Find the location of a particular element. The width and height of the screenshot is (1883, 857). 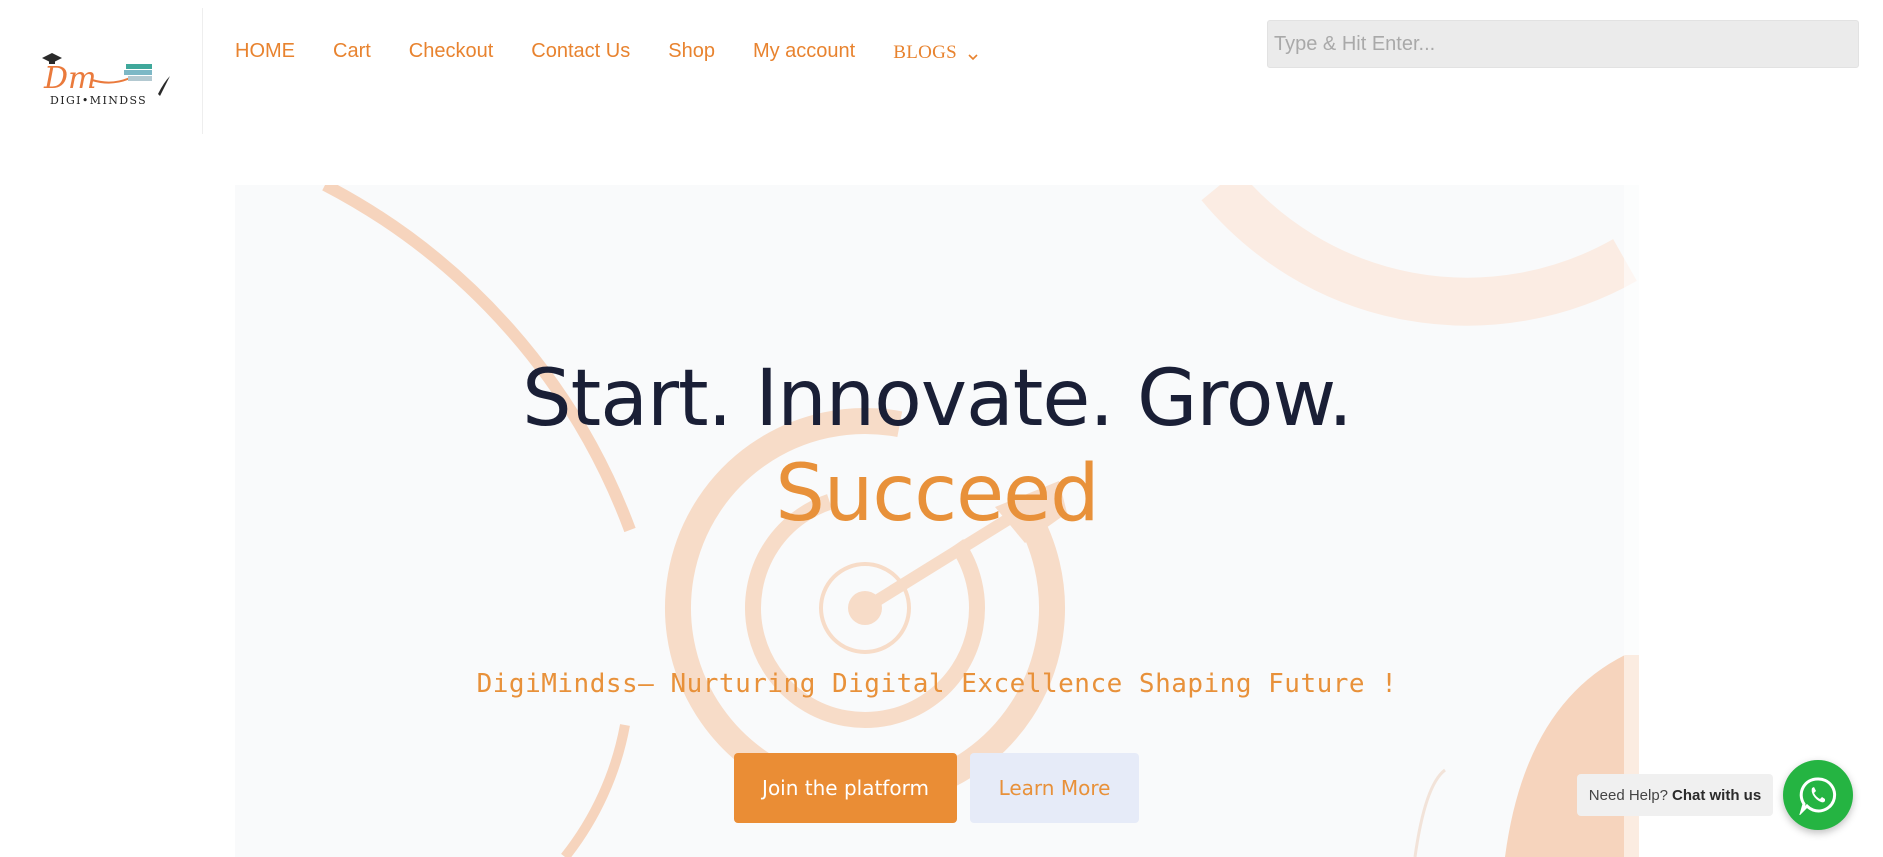

site-logo: Dm DIGI•MINDSS is located at coordinates (106, 82).